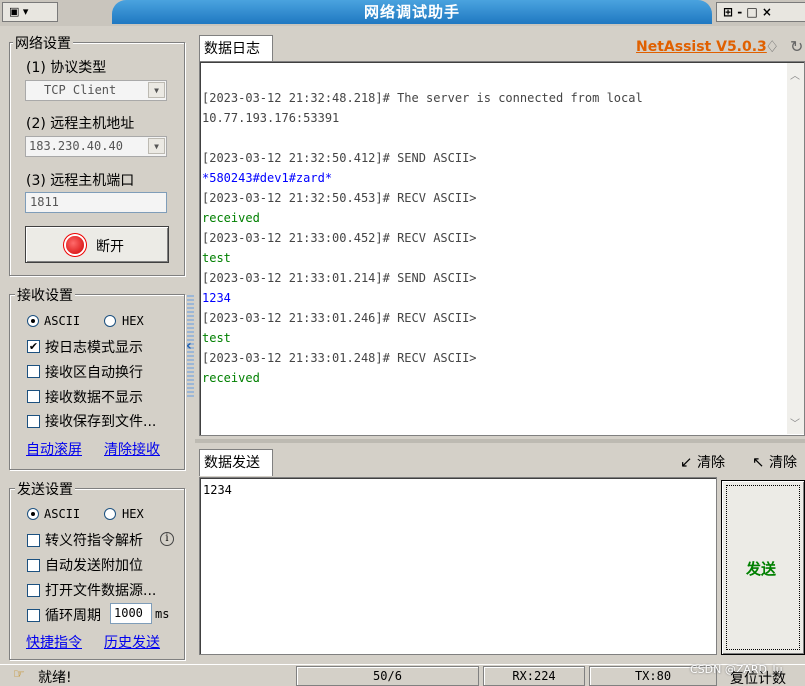  What do you see at coordinates (45, 489) in the screenshot?
I see `send-settings-title: 发送设置` at bounding box center [45, 489].